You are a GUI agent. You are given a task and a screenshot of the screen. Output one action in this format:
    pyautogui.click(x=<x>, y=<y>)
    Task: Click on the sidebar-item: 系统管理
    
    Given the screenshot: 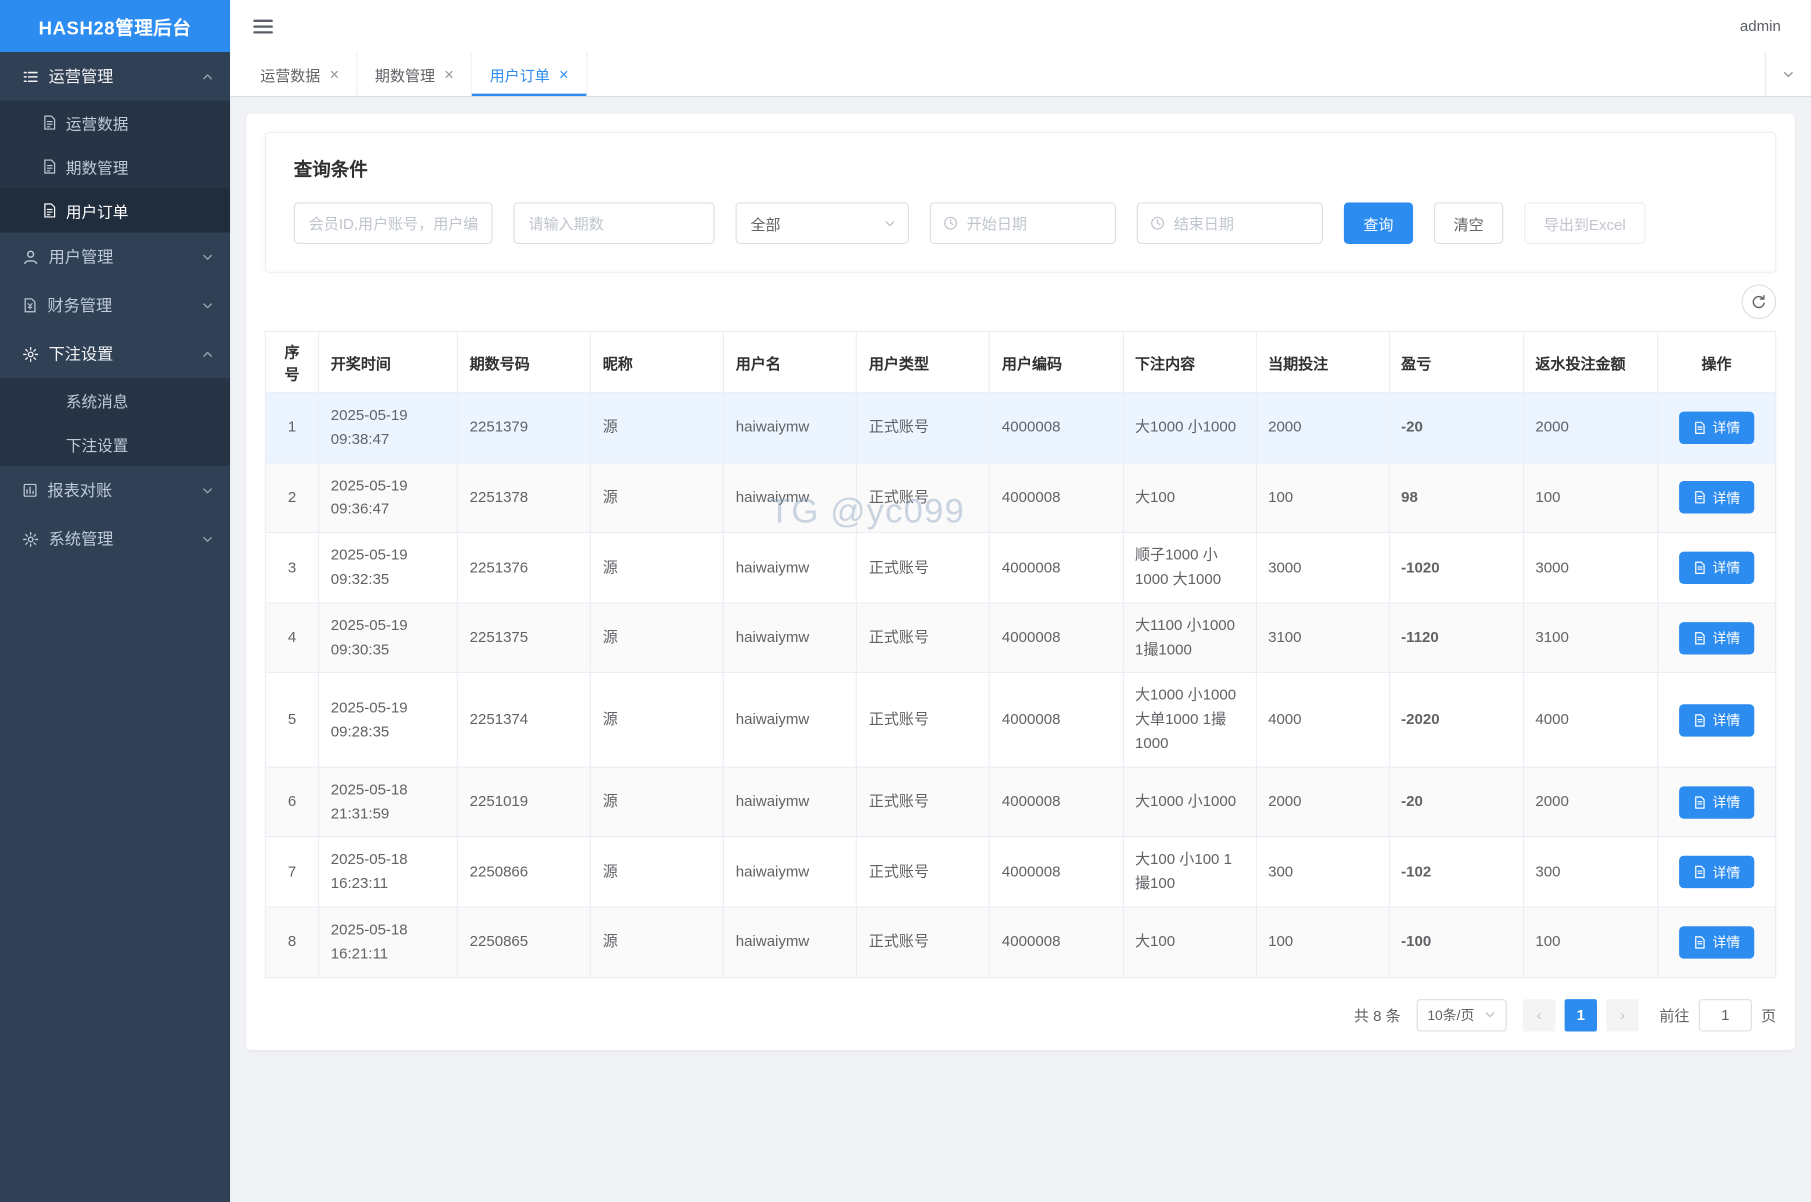 What is the action you would take?
    pyautogui.click(x=115, y=539)
    